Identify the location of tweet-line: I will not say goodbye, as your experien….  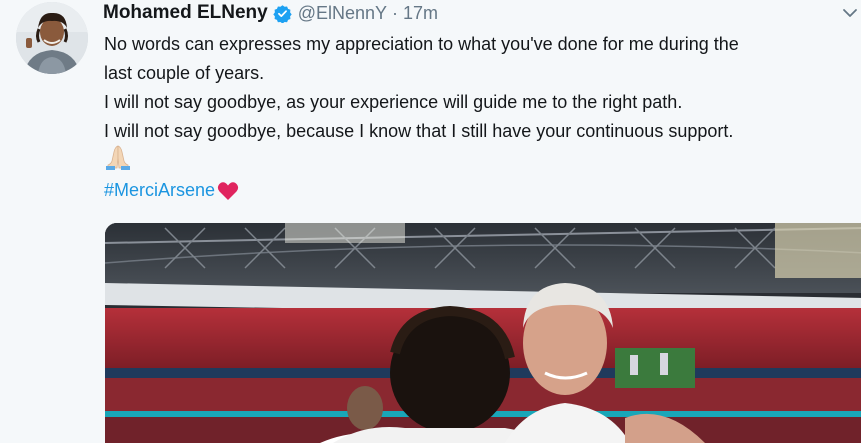
(393, 102).